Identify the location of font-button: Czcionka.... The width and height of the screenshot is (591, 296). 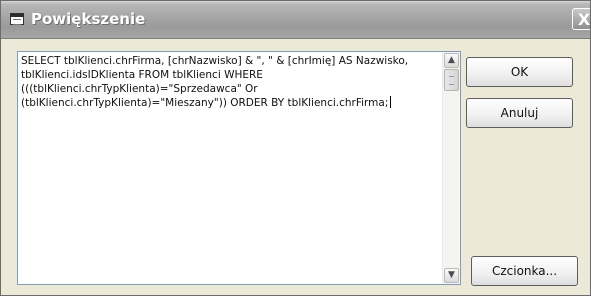
(524, 271).